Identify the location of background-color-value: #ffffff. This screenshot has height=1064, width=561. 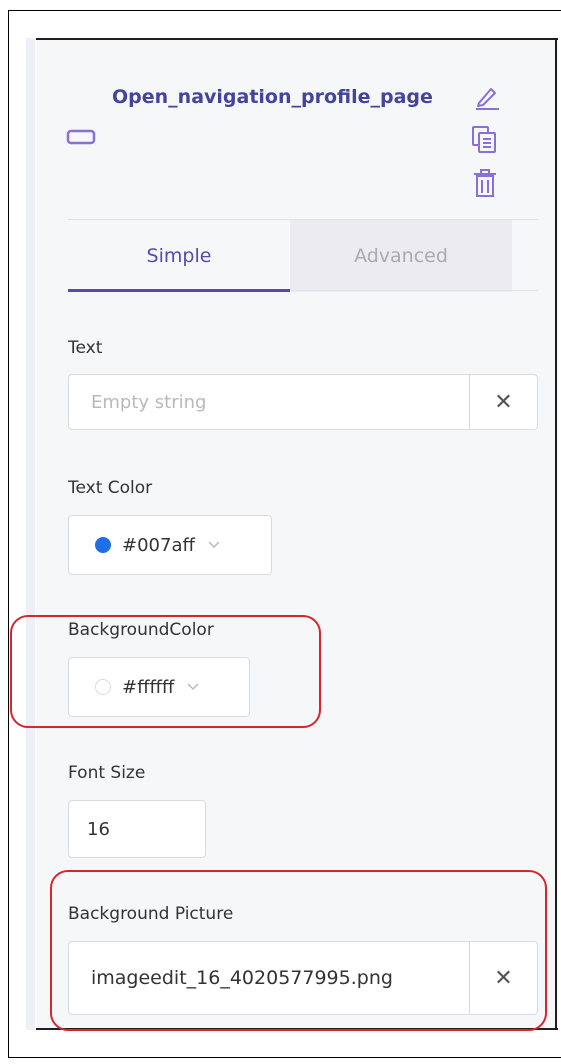
(148, 687).